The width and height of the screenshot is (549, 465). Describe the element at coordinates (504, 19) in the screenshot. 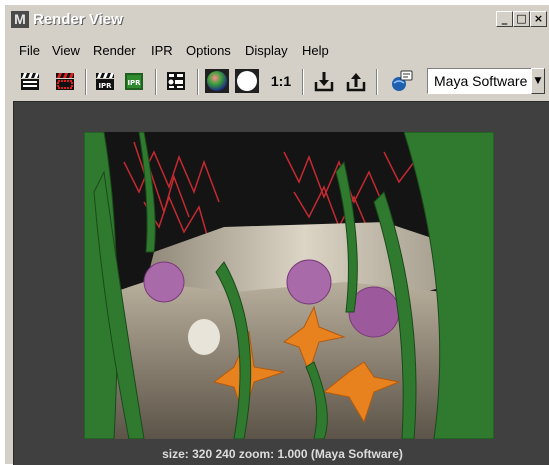

I see `minimize-button: _` at that location.